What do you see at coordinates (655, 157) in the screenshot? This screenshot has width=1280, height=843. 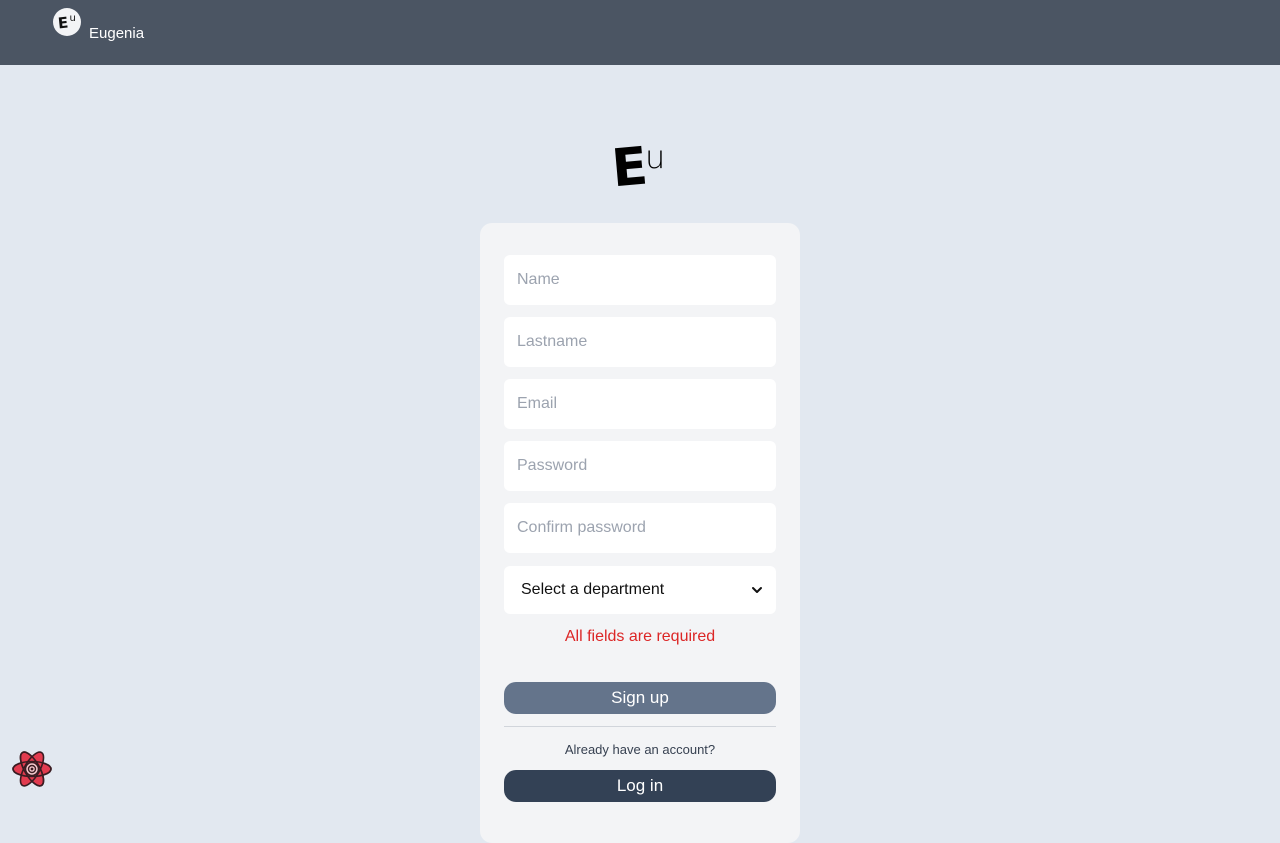 I see `app-logo-letter-u: u` at bounding box center [655, 157].